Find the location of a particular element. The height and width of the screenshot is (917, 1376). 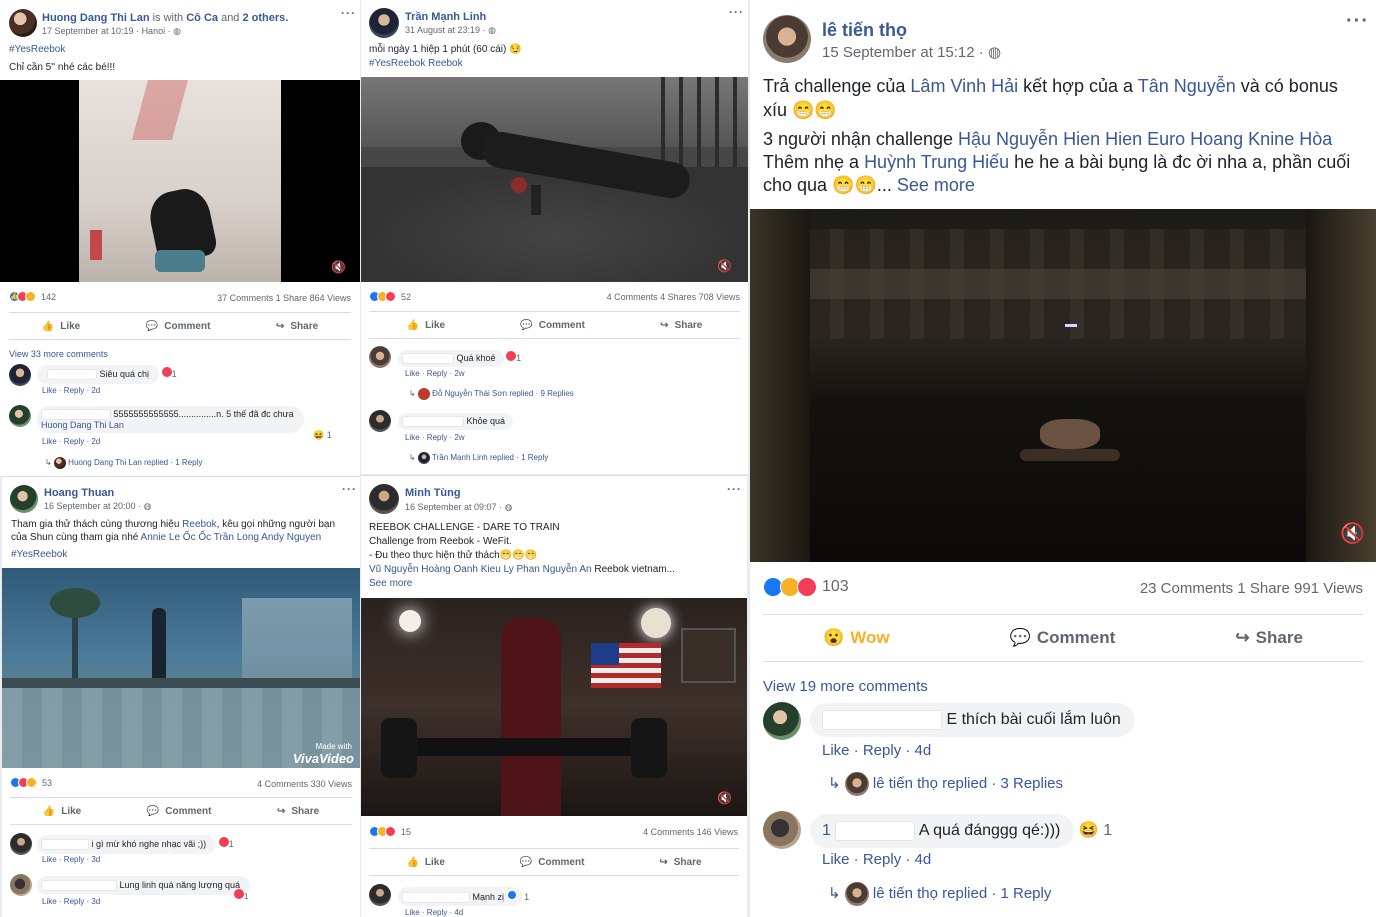

hashtag-links: #YesReebok Reebok is located at coordinates (416, 64).